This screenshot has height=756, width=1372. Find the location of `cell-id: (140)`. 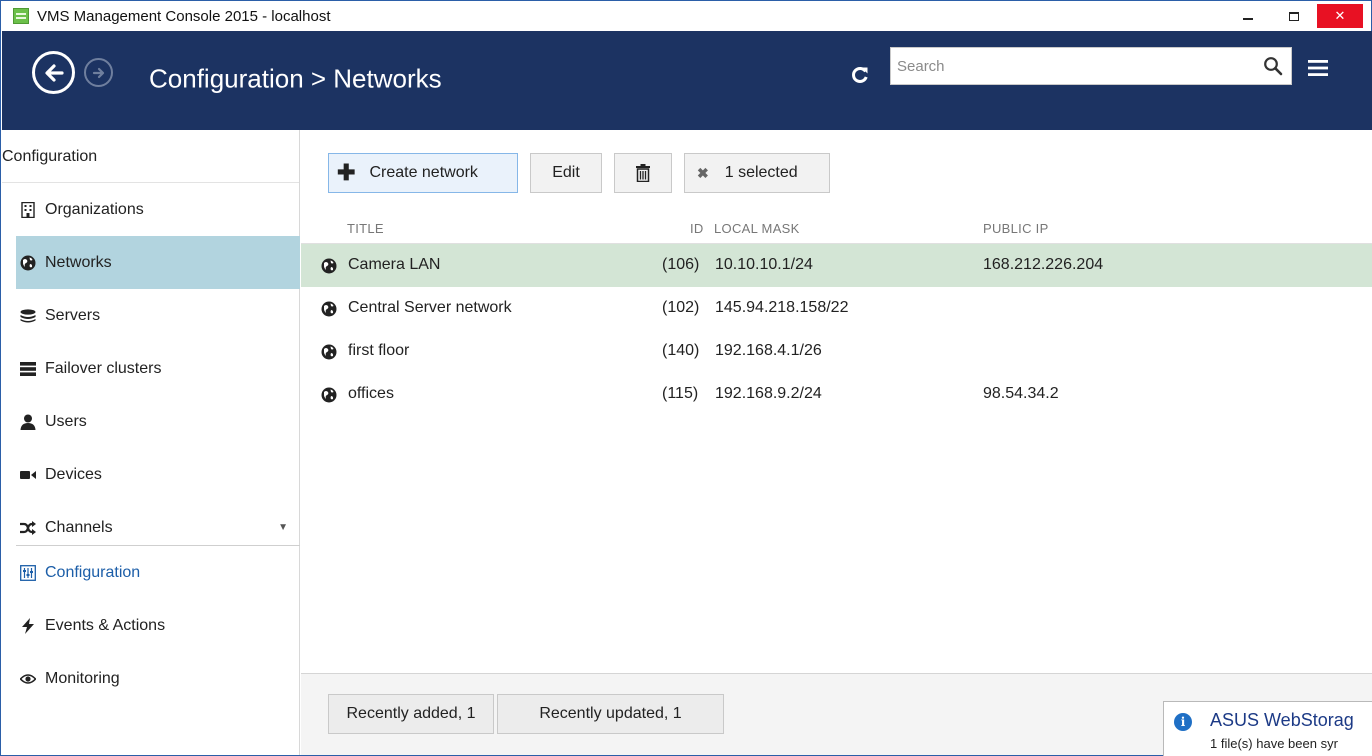

cell-id: (140) is located at coordinates (681, 350).